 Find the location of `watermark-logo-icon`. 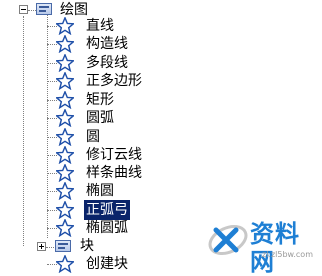

watermark-logo-icon is located at coordinates (228, 240).